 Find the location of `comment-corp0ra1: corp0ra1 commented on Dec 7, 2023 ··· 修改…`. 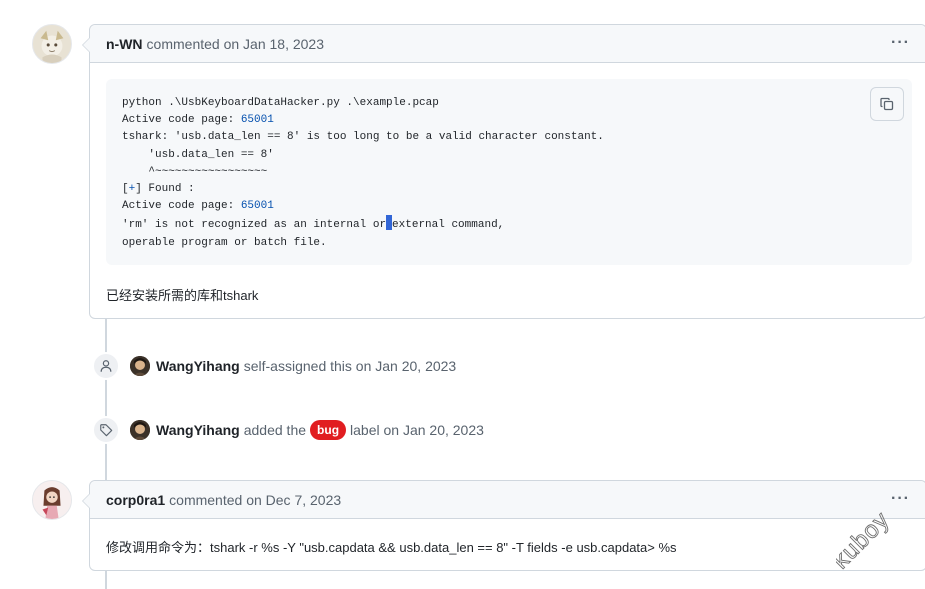

comment-corp0ra1: corp0ra1 commented on Dec 7, 2023 ··· 修改… is located at coordinates (503, 525).